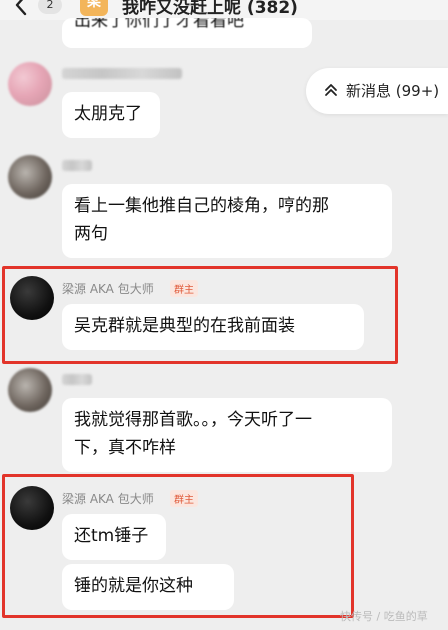  I want to click on group-avatar: 梁, so click(94, 8).